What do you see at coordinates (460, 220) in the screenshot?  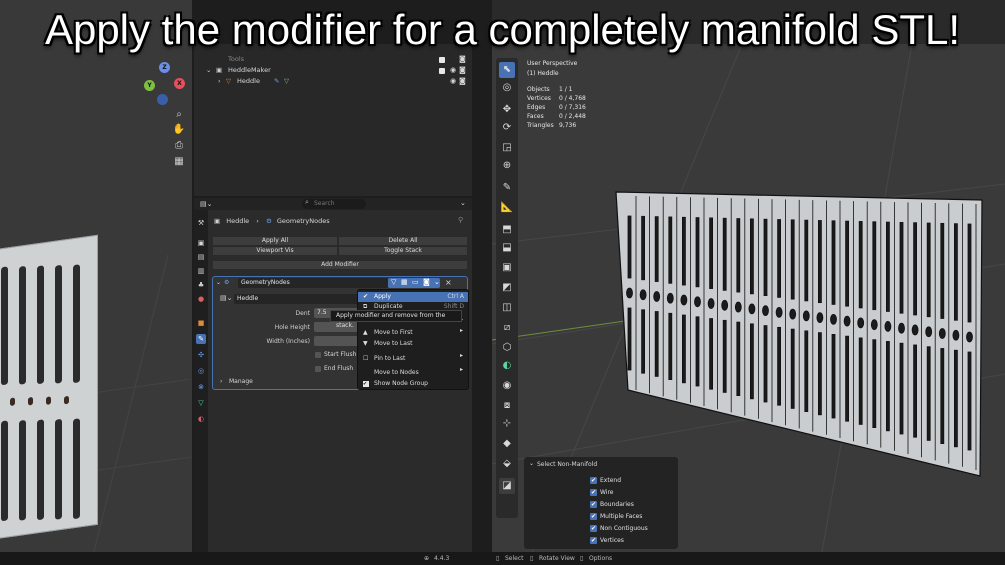 I see `pin-icon: ⚲` at bounding box center [460, 220].